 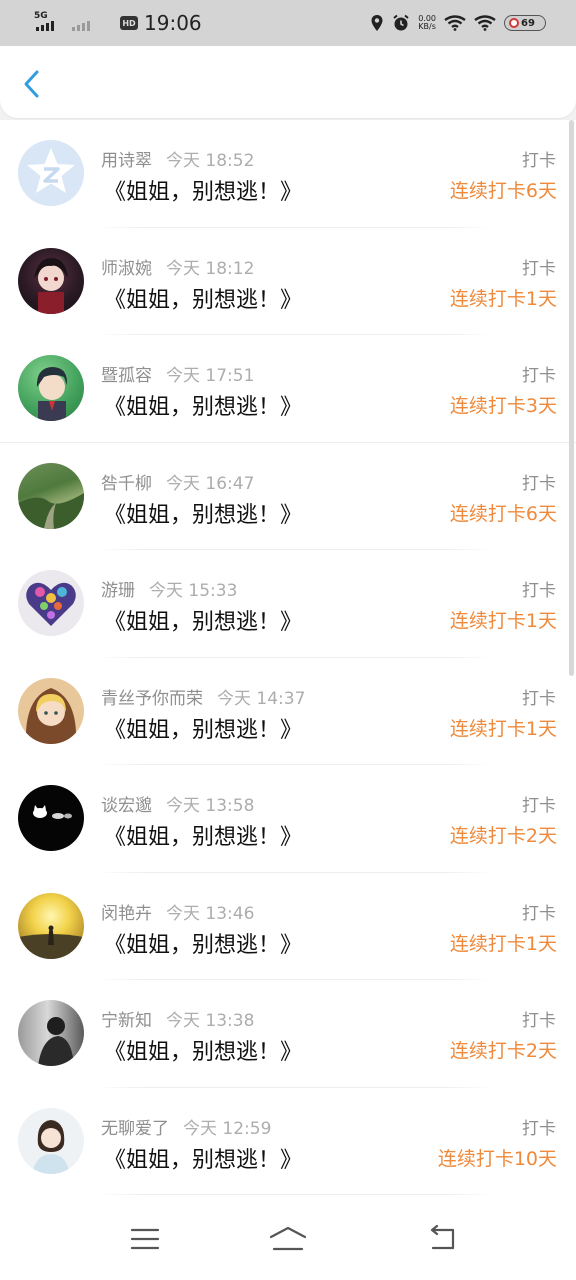 I want to click on back-button, so click(x=32, y=84).